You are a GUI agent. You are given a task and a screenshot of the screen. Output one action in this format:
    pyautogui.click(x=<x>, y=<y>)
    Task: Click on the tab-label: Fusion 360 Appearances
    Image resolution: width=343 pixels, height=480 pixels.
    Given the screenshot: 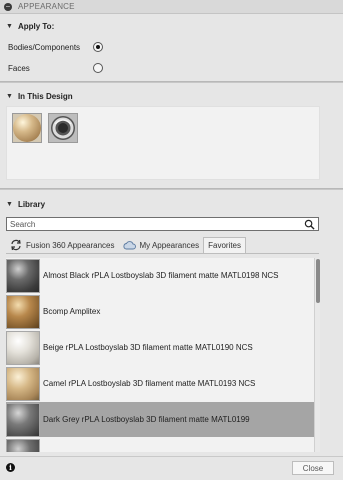 What is the action you would take?
    pyautogui.click(x=70, y=245)
    